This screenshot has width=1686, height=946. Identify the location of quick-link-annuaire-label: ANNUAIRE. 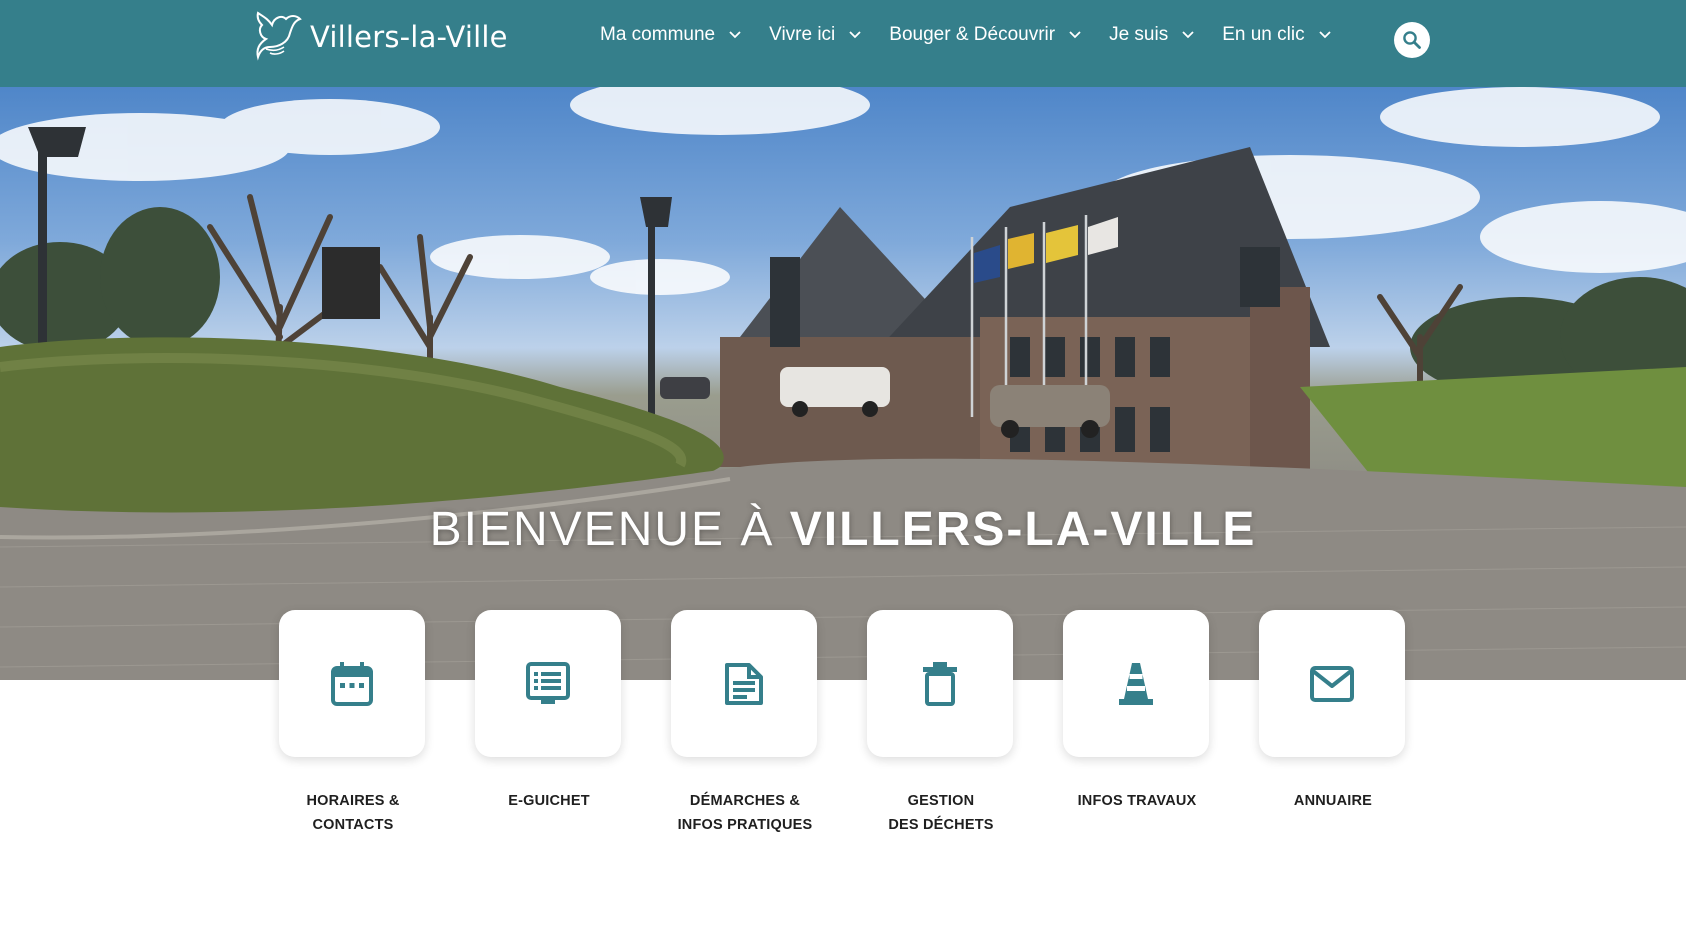
(1333, 802).